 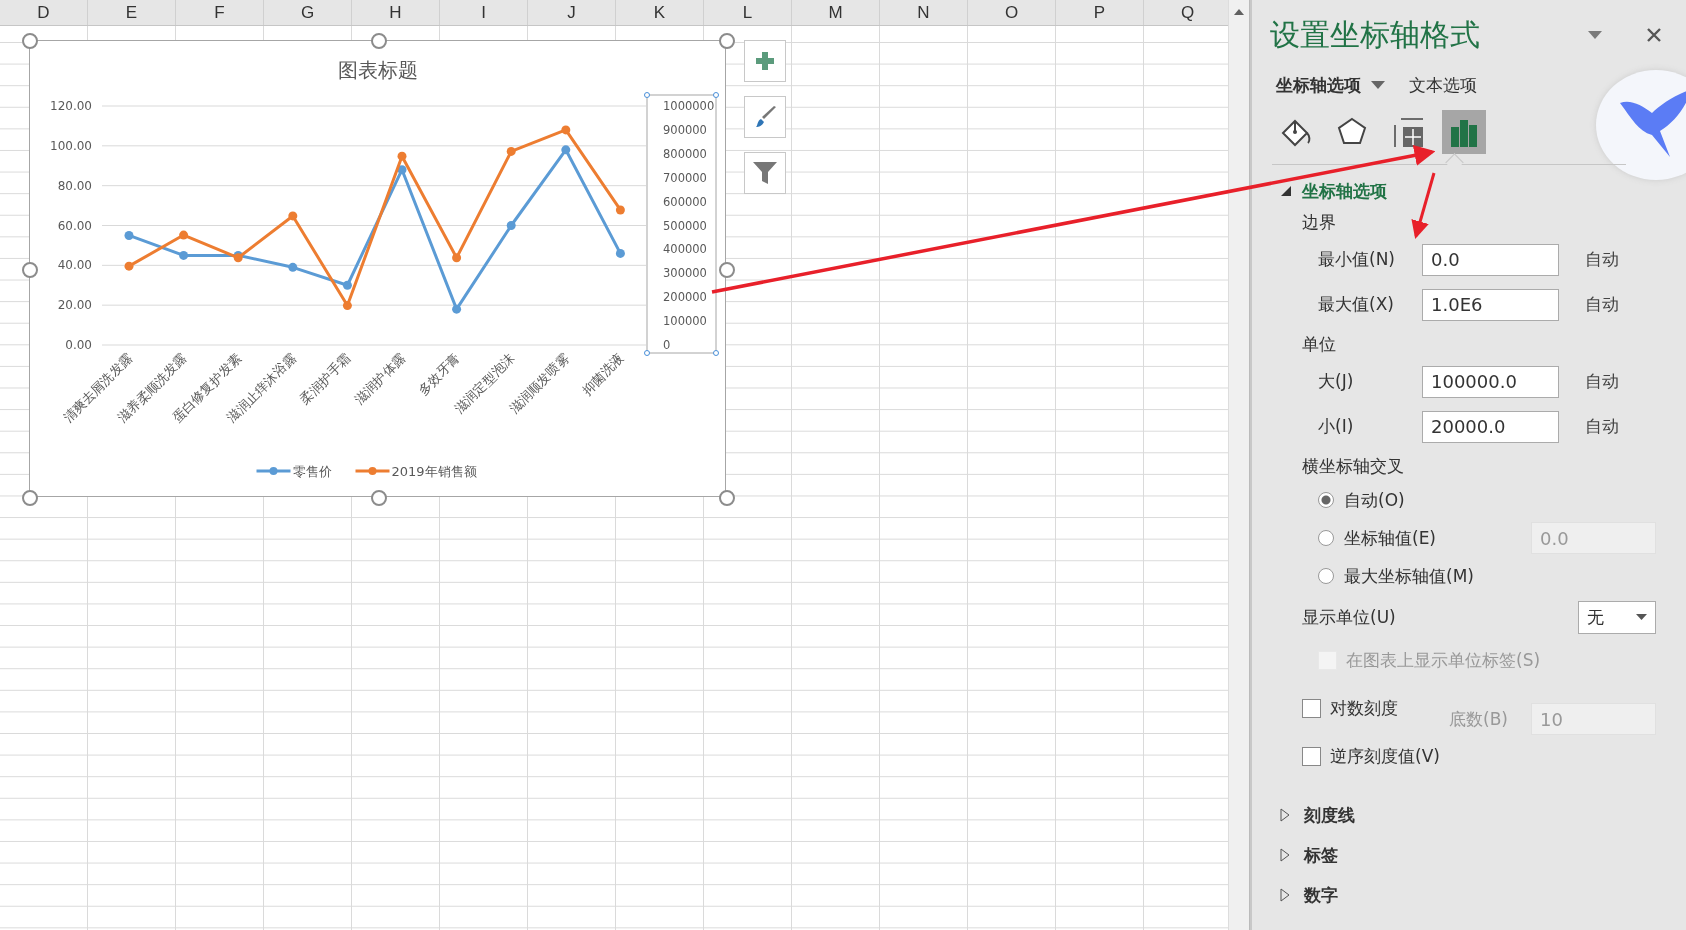 I want to click on field-label: 显示单位(U), so click(x=1349, y=617).